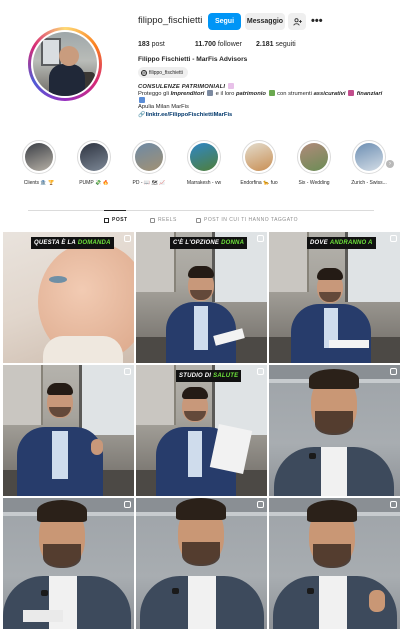  I want to click on post-caption: QUESTA È LA DOMANDA, so click(72, 243).